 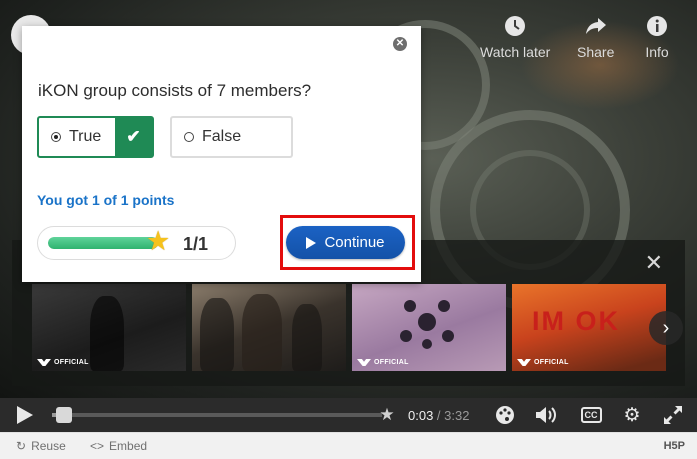 I want to click on reuse-label: Reuse, so click(x=48, y=446).